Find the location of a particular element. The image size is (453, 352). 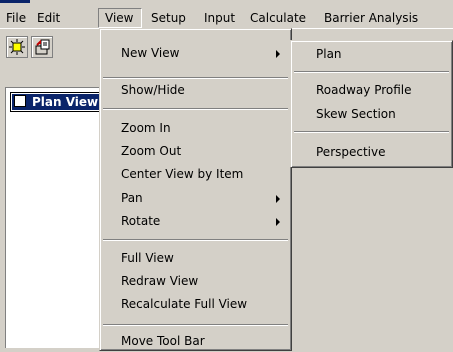

title-bar-fragment is located at coordinates (15, 1).